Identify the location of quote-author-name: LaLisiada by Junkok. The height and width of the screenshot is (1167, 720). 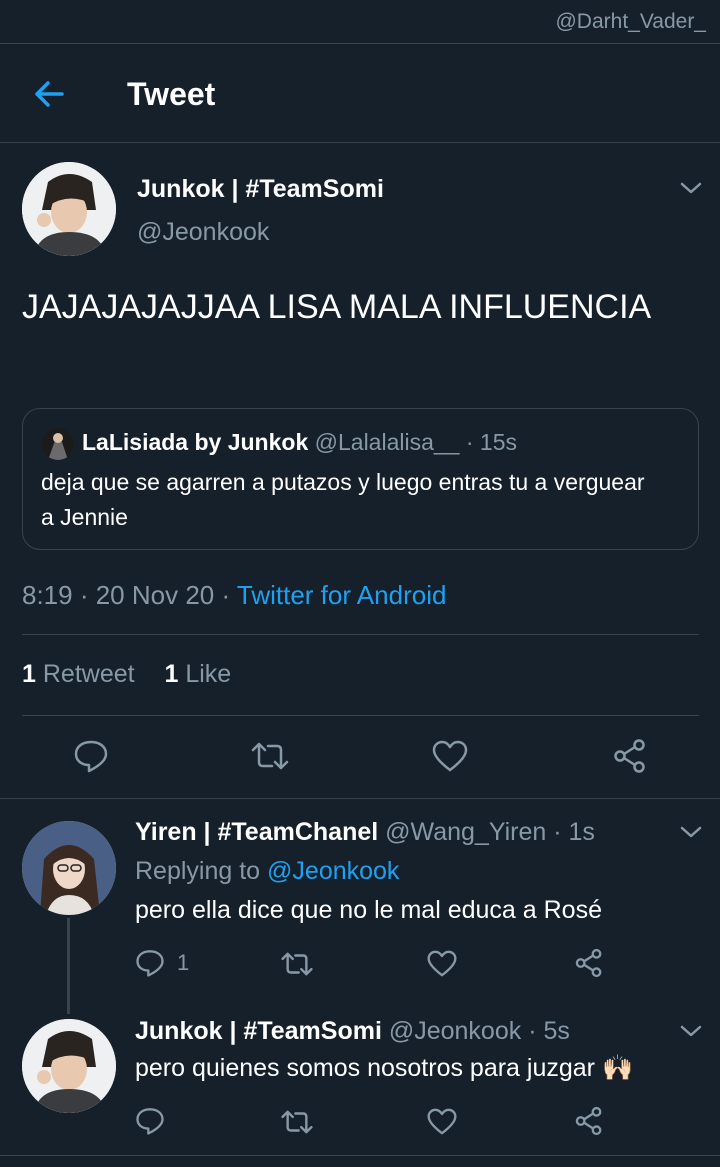
(195, 442).